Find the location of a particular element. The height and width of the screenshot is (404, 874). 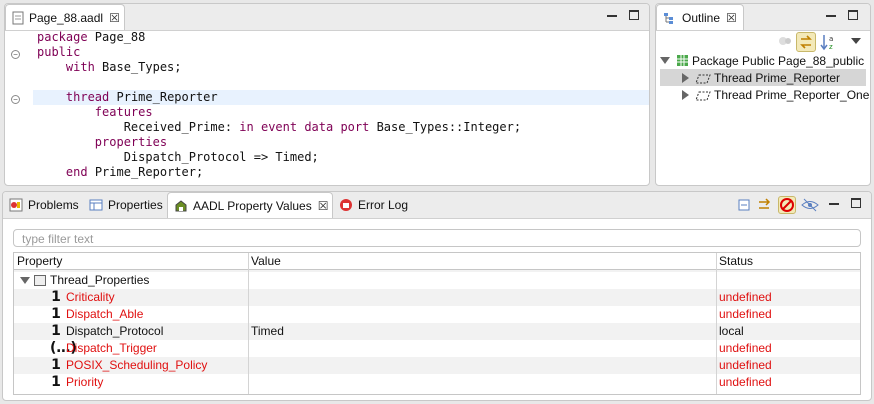

tab-aadl-property-values: AADL Property Values ☒ is located at coordinates (250, 205).